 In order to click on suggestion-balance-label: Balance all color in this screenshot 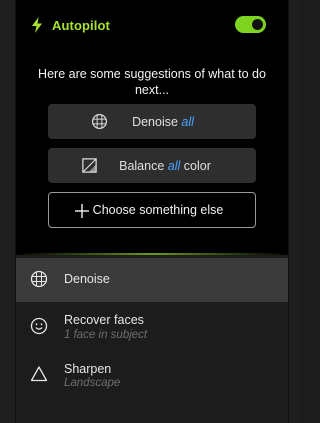, I will do `click(165, 166)`.